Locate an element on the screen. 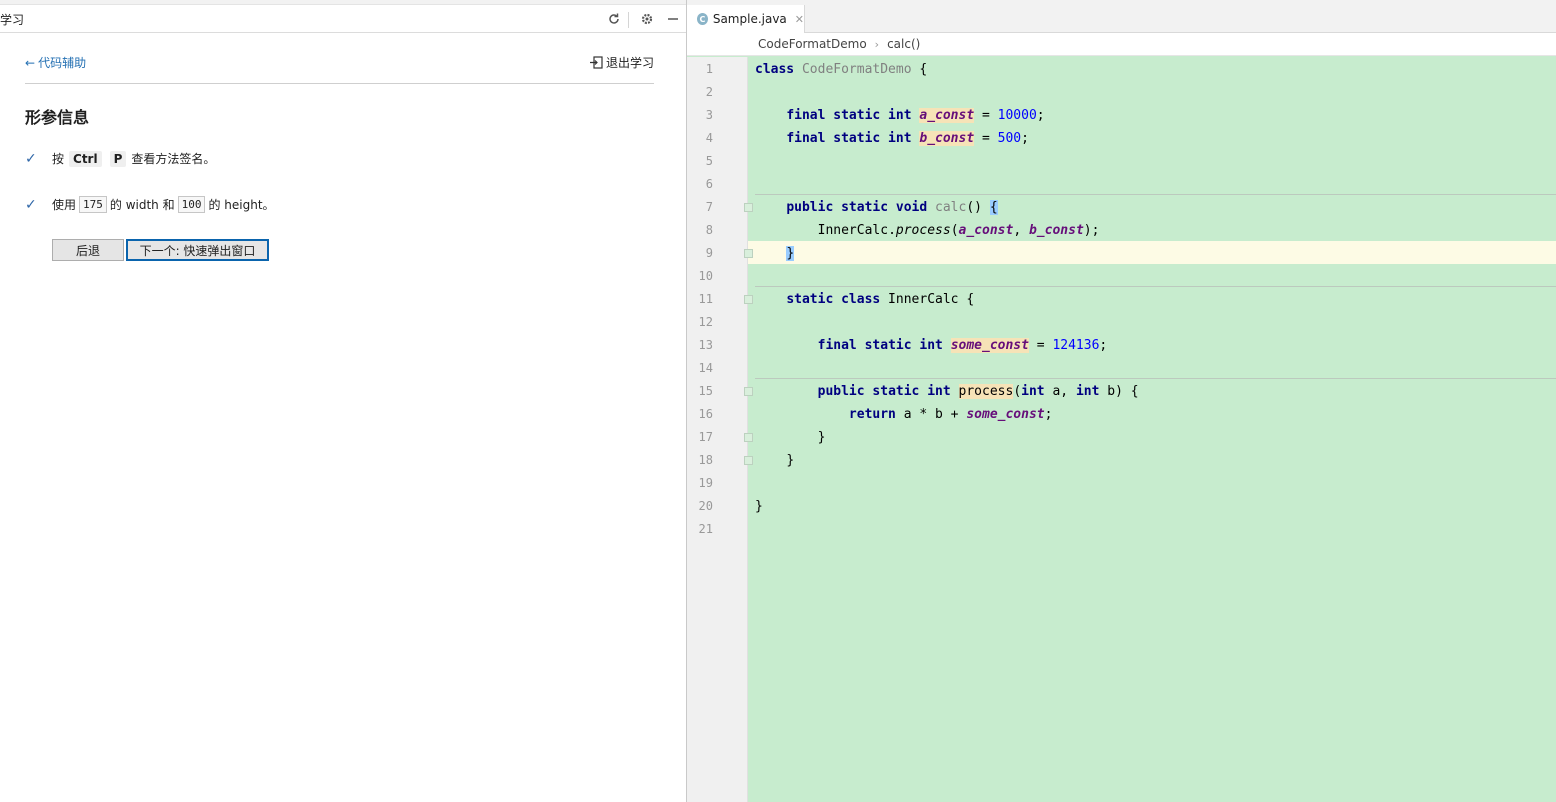 Image resolution: width=1556 pixels, height=802 pixels. divider is located at coordinates (339, 83).